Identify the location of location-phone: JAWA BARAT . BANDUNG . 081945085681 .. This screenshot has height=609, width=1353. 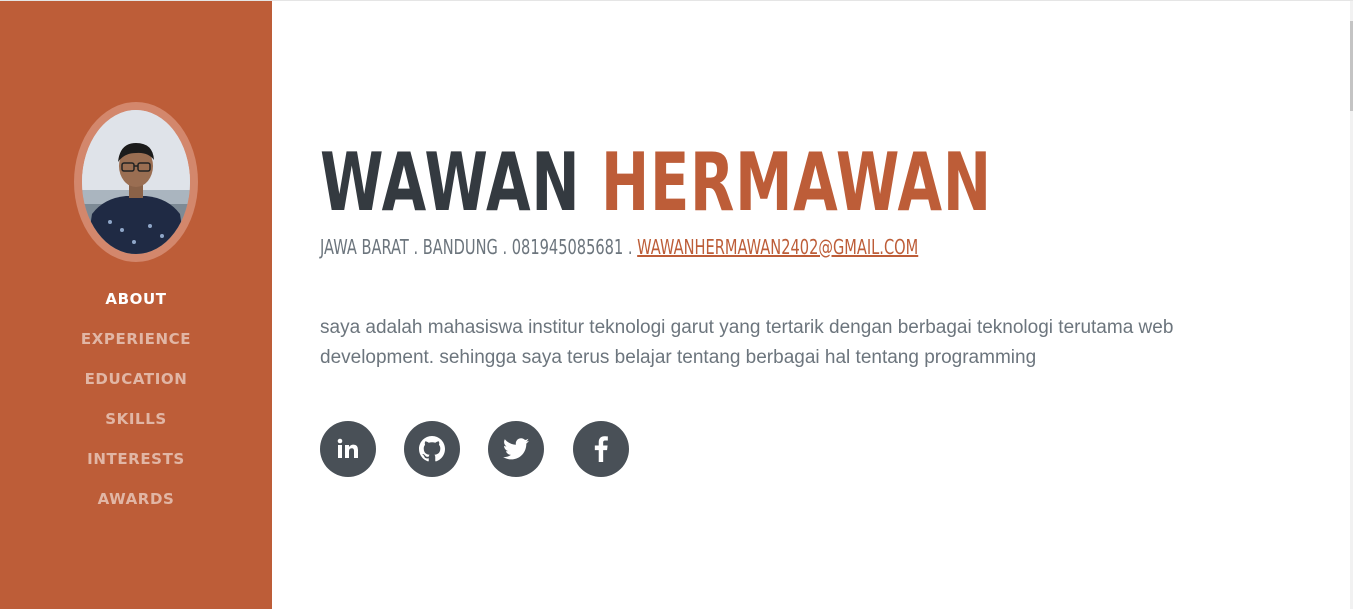
(479, 247).